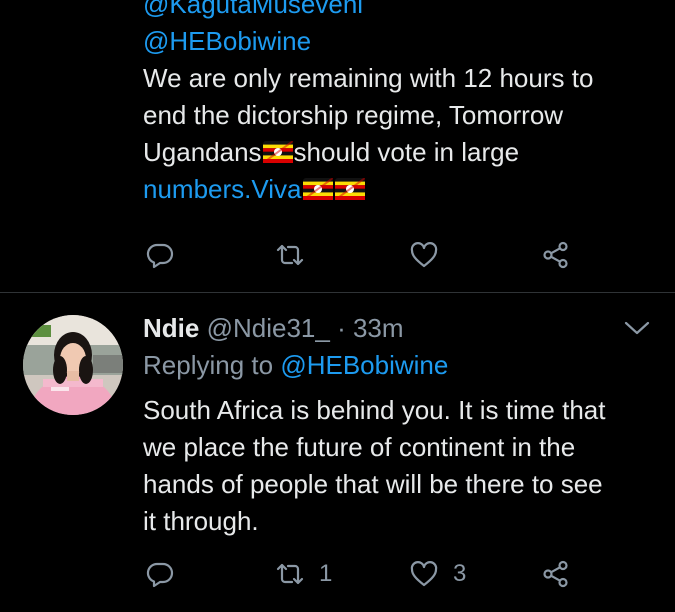 This screenshot has width=675, height=612. Describe the element at coordinates (202, 152) in the screenshot. I see `tweet-1-line-3a: Ugandans` at that location.